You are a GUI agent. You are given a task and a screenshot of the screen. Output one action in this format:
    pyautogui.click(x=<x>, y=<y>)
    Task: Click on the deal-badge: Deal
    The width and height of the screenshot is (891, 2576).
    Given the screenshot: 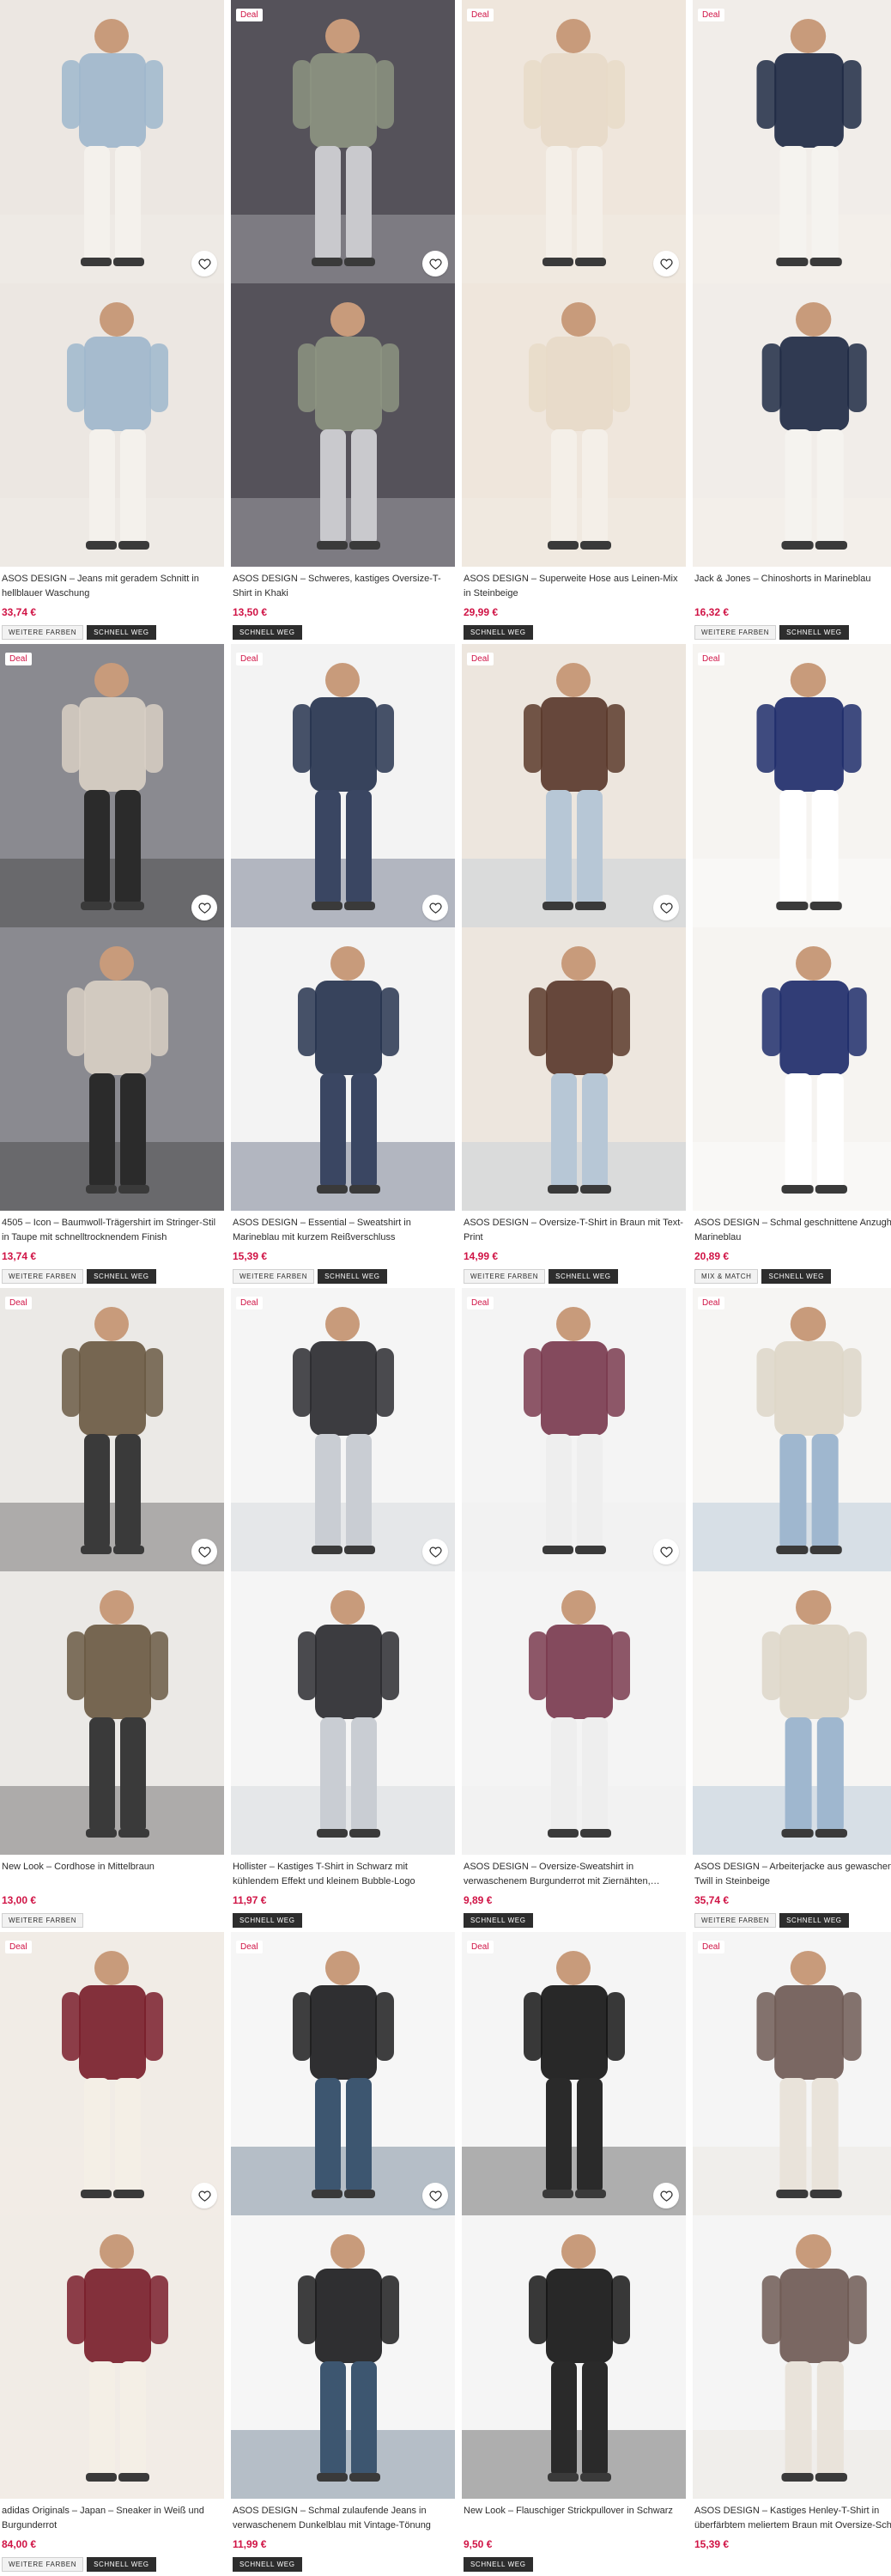 What is the action you would take?
    pyautogui.click(x=249, y=659)
    